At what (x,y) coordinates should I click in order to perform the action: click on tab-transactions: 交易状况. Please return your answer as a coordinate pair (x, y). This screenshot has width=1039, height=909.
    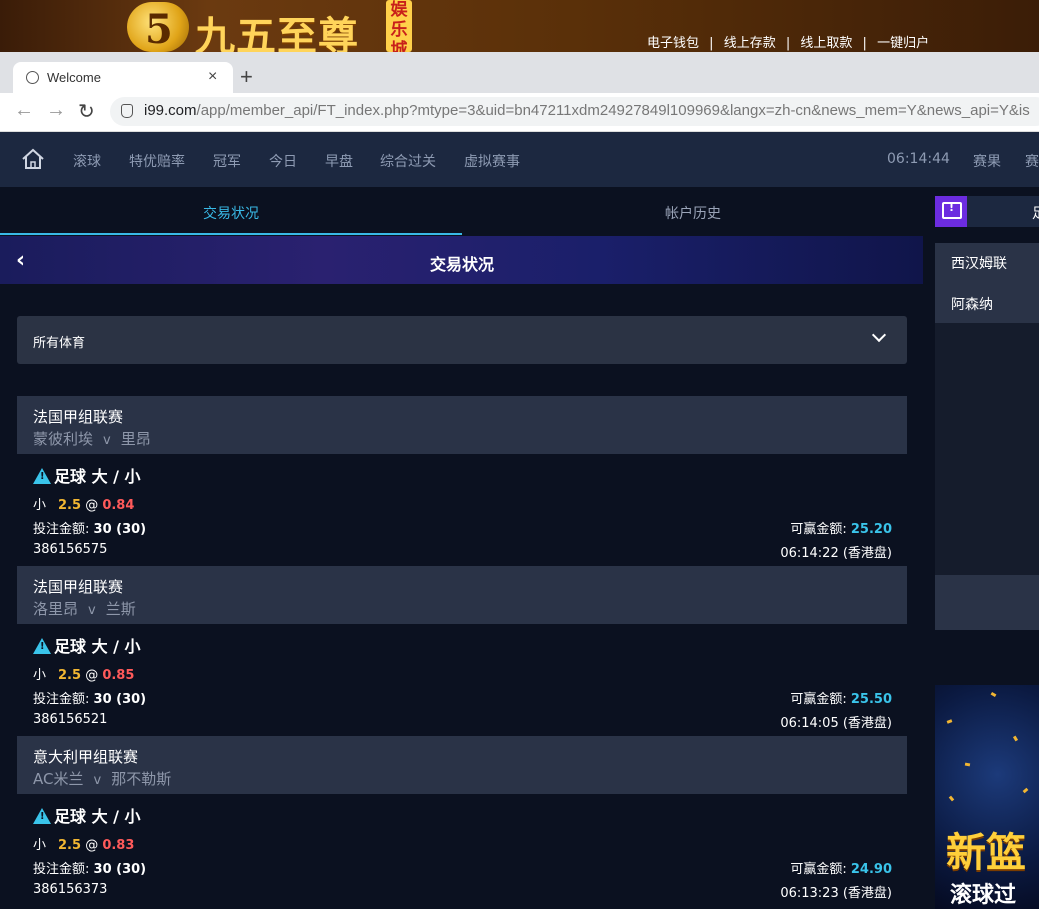
    Looking at the image, I should click on (231, 213).